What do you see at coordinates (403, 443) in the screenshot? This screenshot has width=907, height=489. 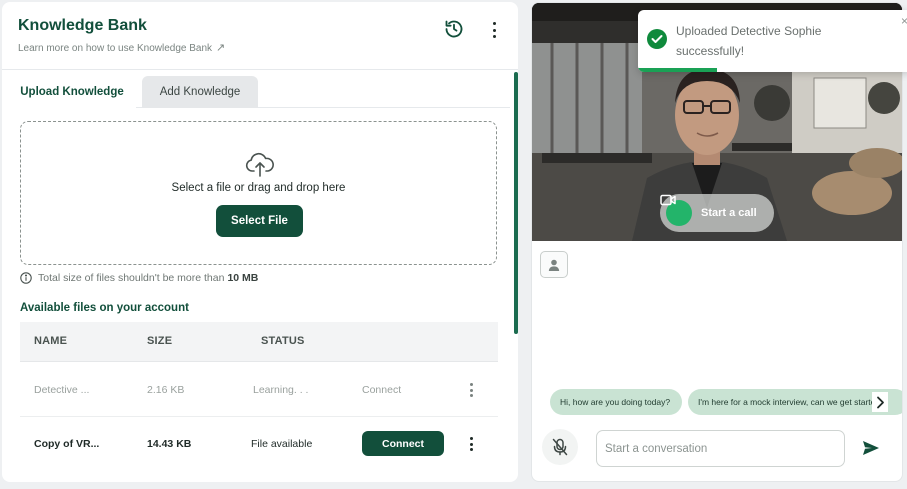 I see `connect-button: Connect` at bounding box center [403, 443].